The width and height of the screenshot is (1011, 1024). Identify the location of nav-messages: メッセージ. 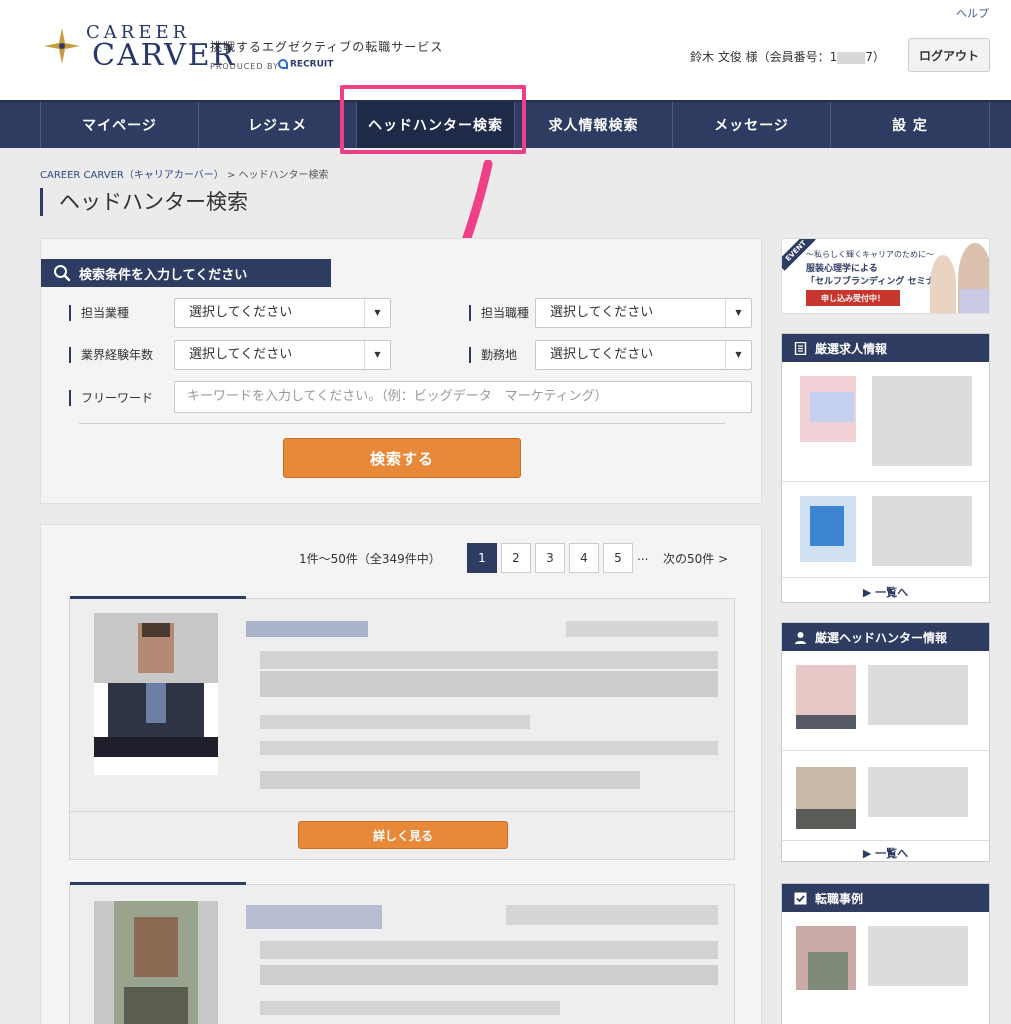
(751, 125).